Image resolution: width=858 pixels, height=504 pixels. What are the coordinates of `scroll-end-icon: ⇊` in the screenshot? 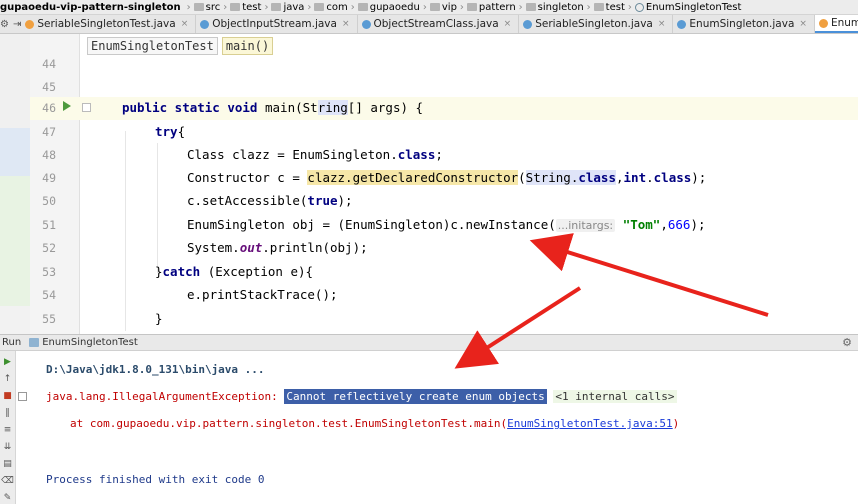 It's located at (7, 446).